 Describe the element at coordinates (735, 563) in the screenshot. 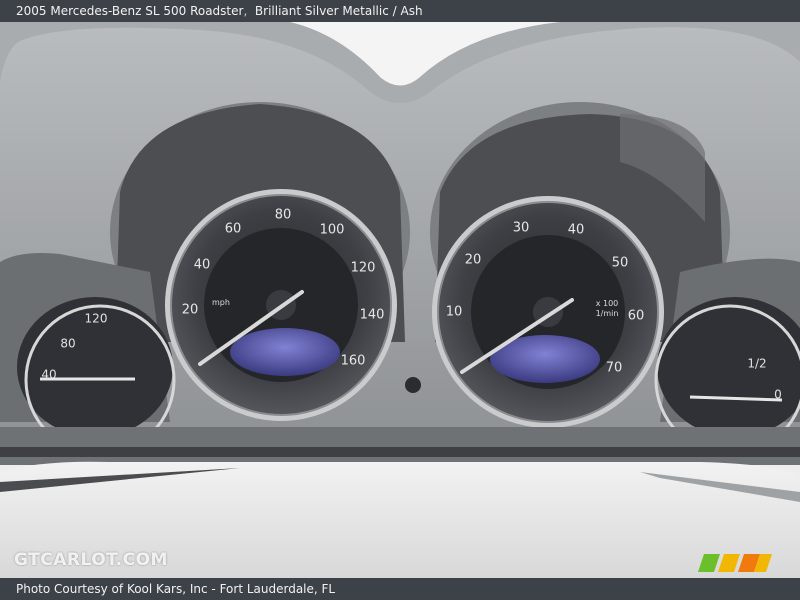

I see `site-logo` at that location.